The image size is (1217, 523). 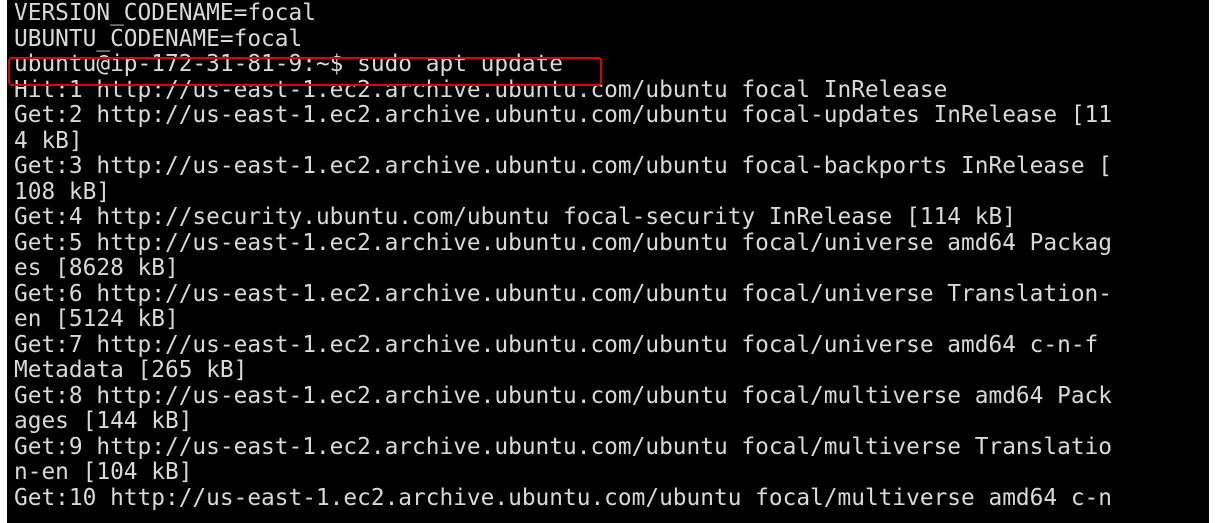 I want to click on terminal-line: en [5124 kB], so click(x=96, y=319).